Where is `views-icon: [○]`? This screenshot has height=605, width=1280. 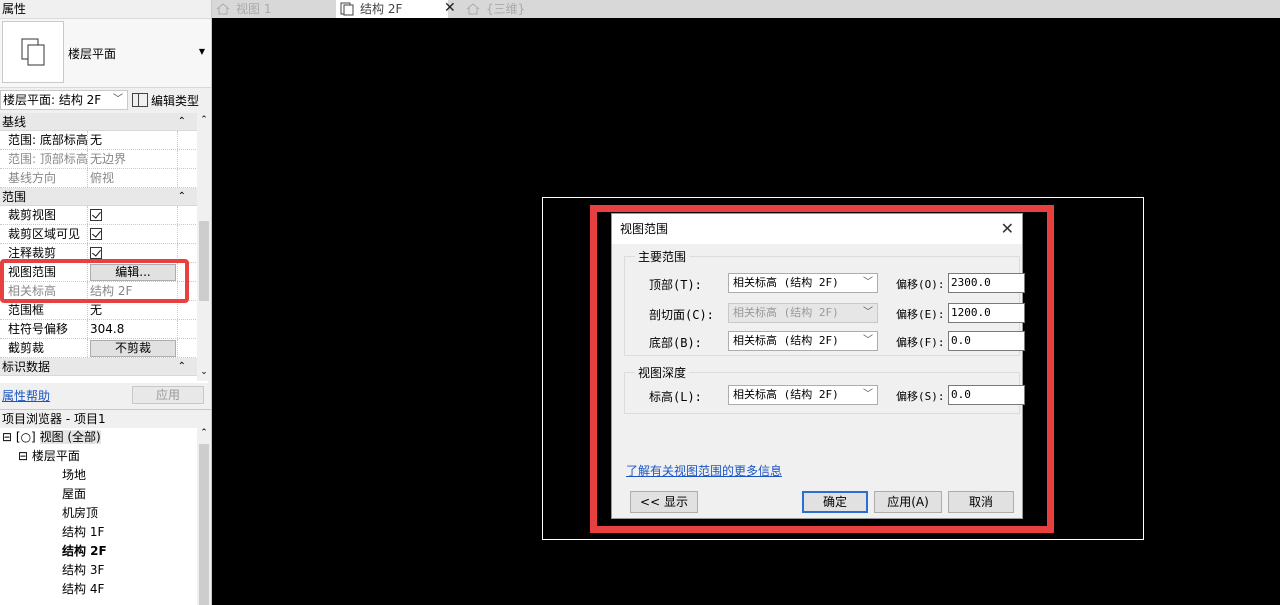
views-icon: [○] is located at coordinates (25, 437).